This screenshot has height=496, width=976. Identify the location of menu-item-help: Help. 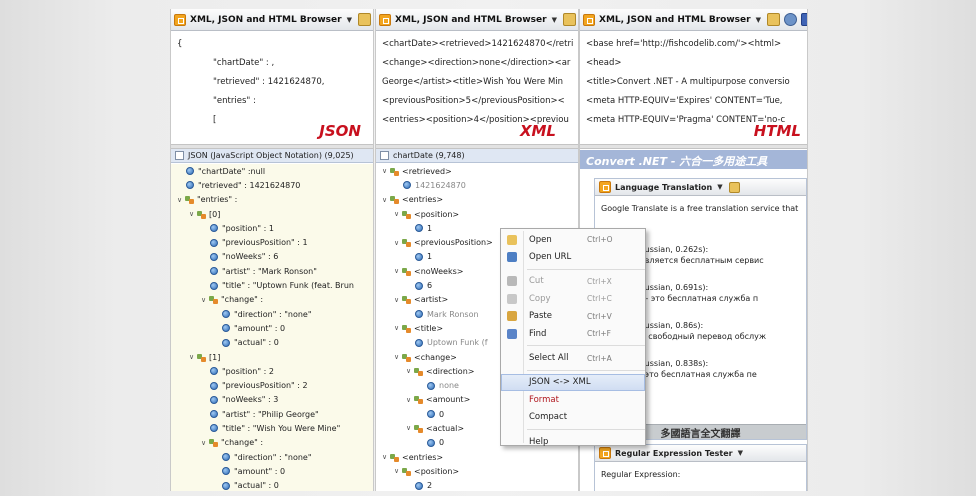
(573, 441).